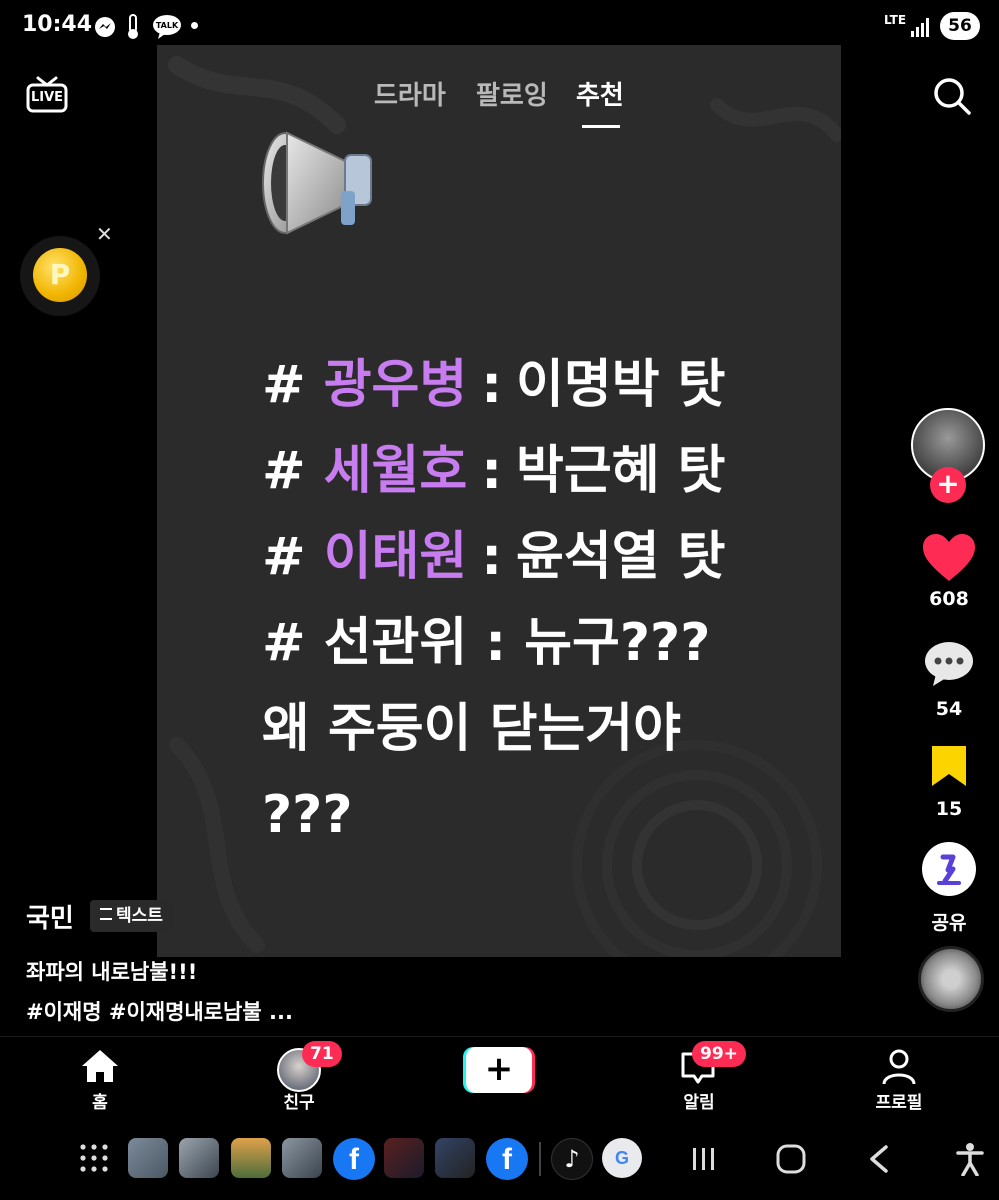 The width and height of the screenshot is (999, 1200). I want to click on close-icon: ✕, so click(104, 234).